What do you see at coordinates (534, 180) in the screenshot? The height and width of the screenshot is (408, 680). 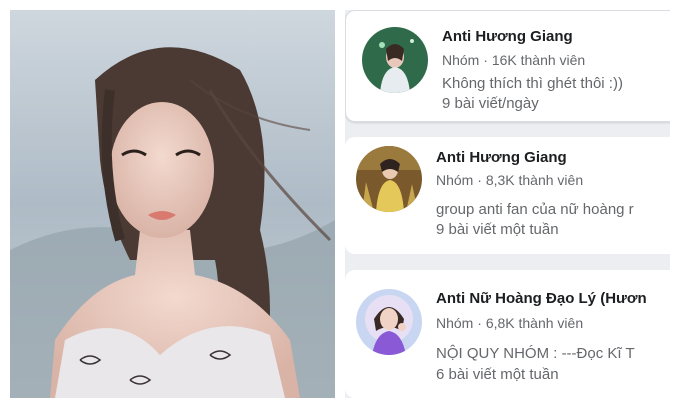 I see `member-count: 8,3K thành viên` at bounding box center [534, 180].